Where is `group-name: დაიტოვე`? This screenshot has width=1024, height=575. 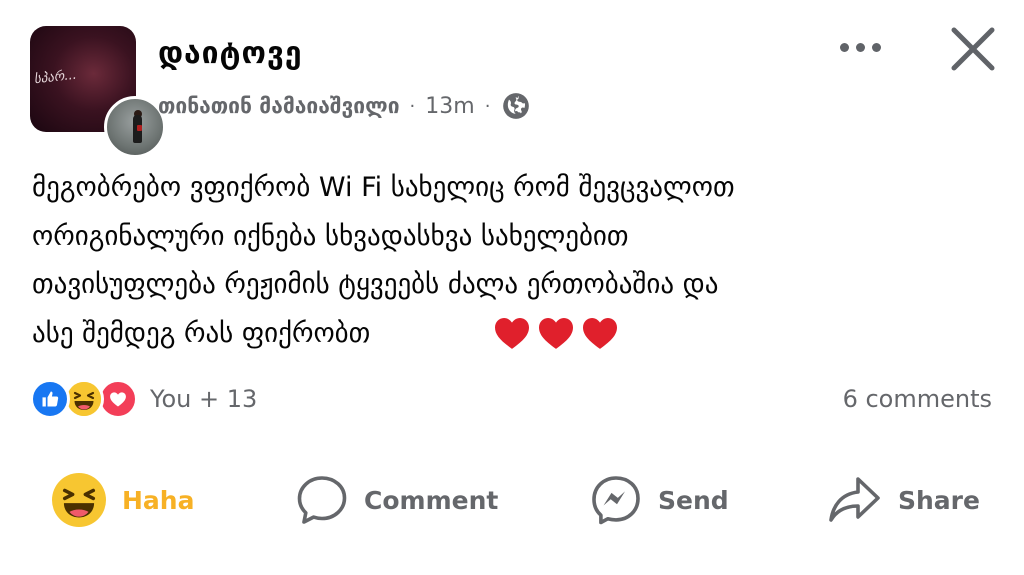 group-name: დაიტოვე is located at coordinates (230, 53).